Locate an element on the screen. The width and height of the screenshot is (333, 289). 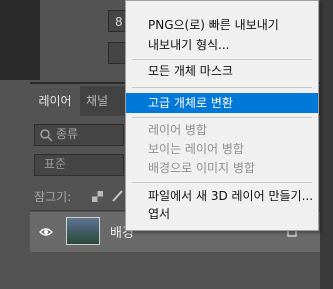
tab-channels: 채널 is located at coordinates (97, 101).